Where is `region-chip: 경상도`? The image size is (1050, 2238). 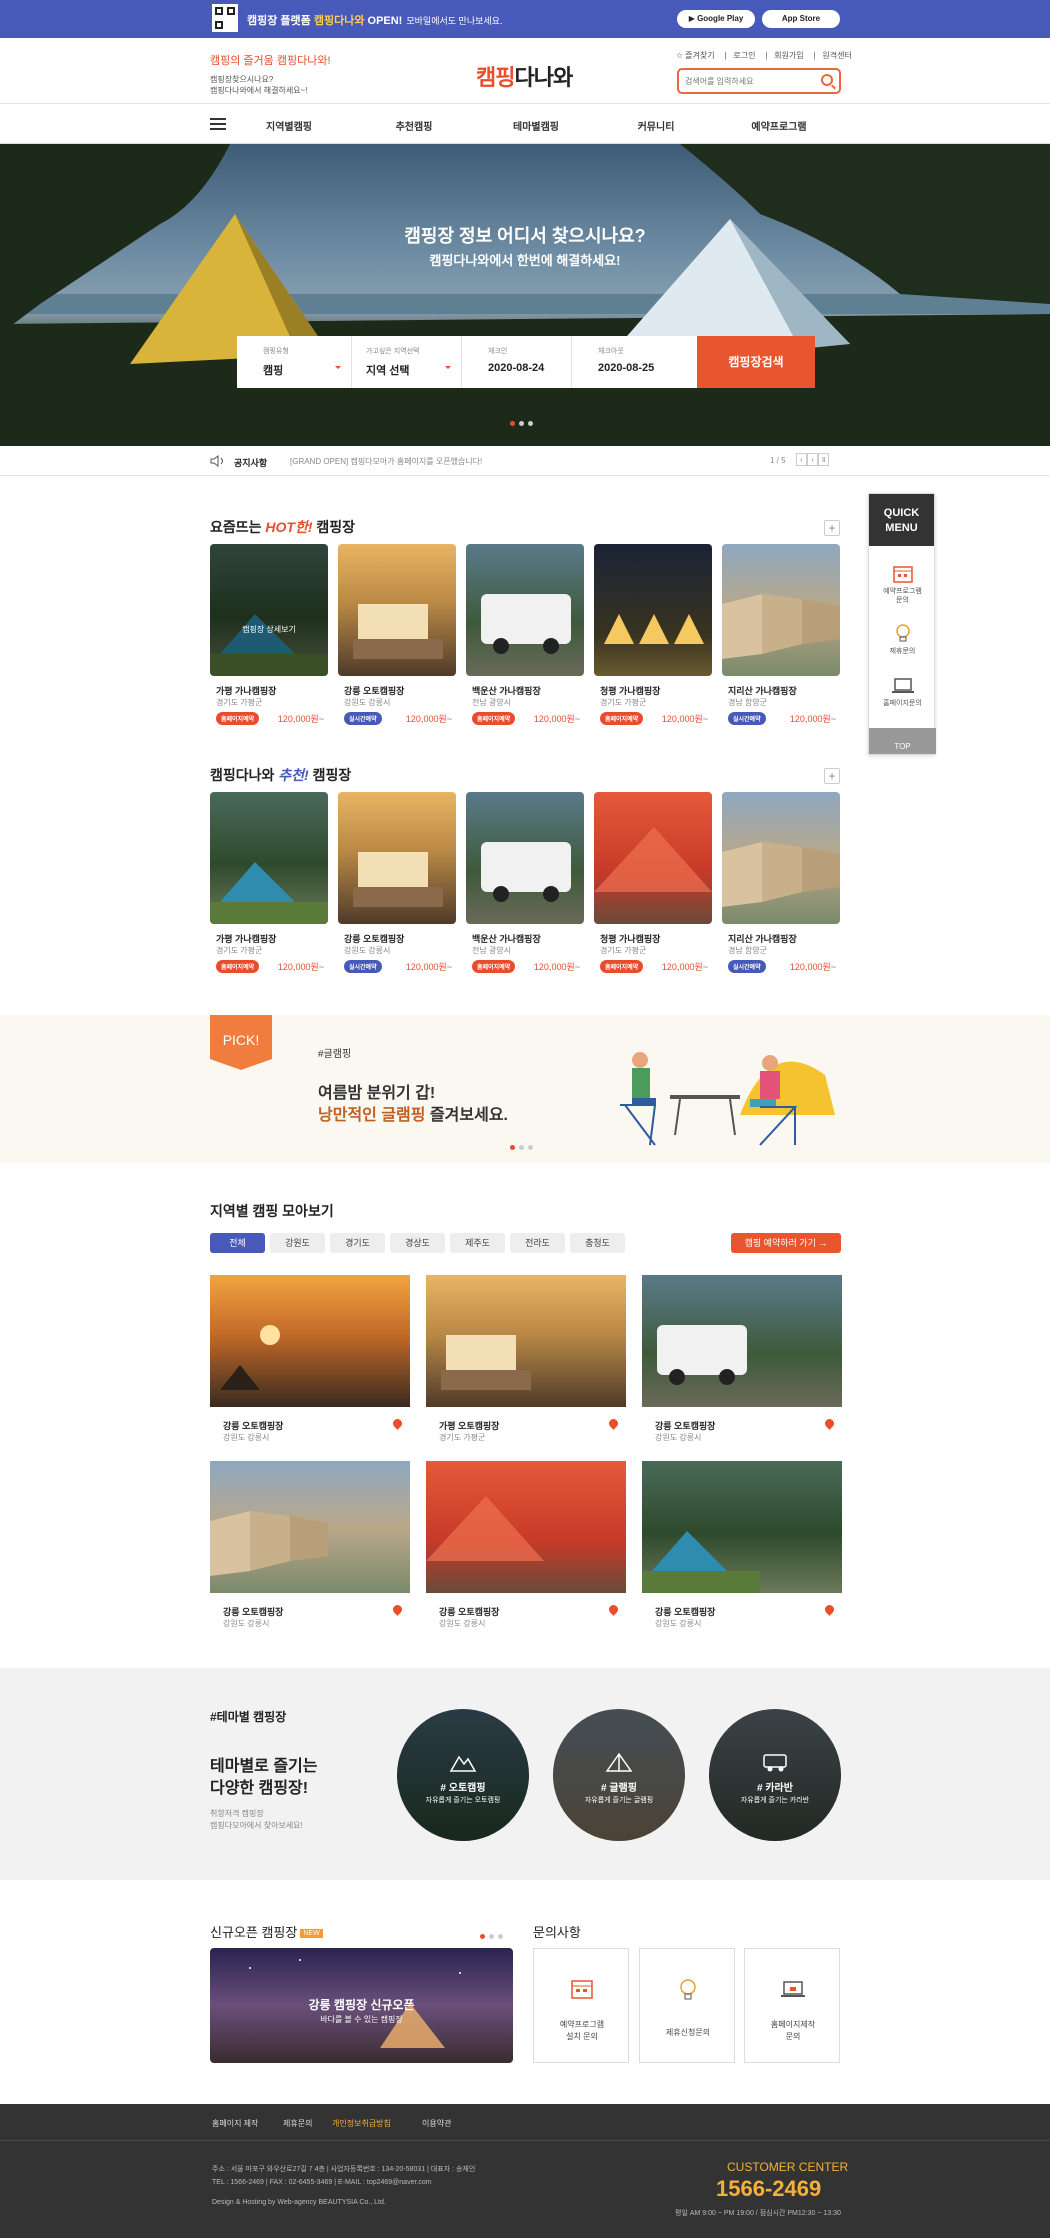 region-chip: 경상도 is located at coordinates (417, 1243).